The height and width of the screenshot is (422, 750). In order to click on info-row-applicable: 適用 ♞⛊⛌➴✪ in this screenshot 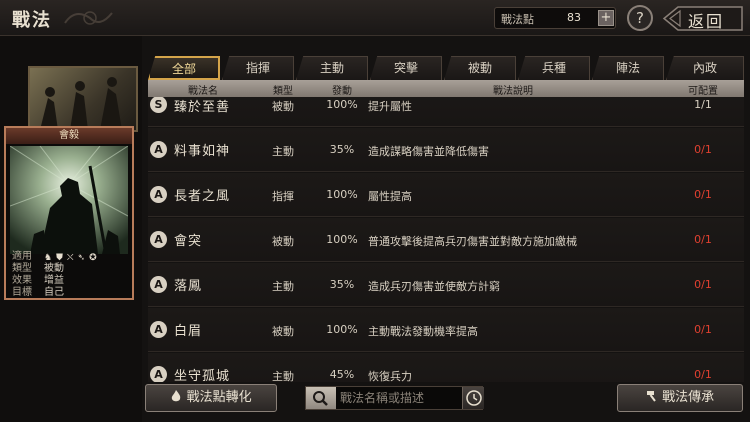, I will do `click(69, 257)`.